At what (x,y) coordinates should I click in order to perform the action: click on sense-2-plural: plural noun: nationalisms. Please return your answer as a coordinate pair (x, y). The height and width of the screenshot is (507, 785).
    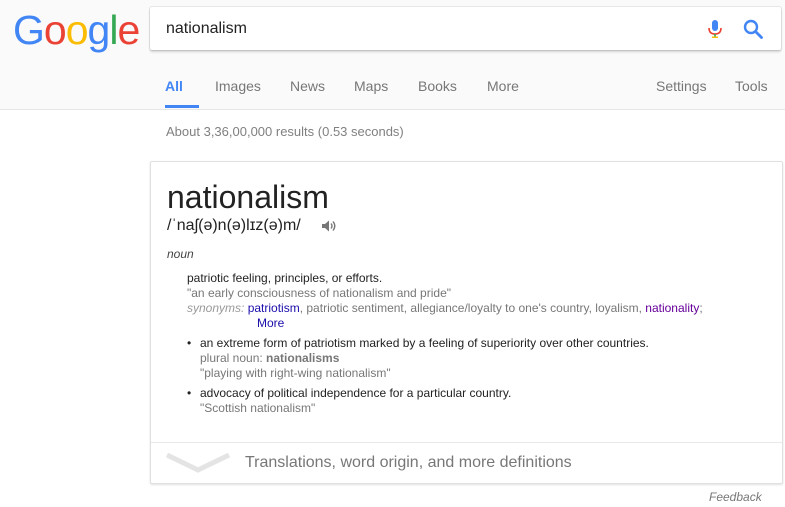
    Looking at the image, I should click on (269, 358).